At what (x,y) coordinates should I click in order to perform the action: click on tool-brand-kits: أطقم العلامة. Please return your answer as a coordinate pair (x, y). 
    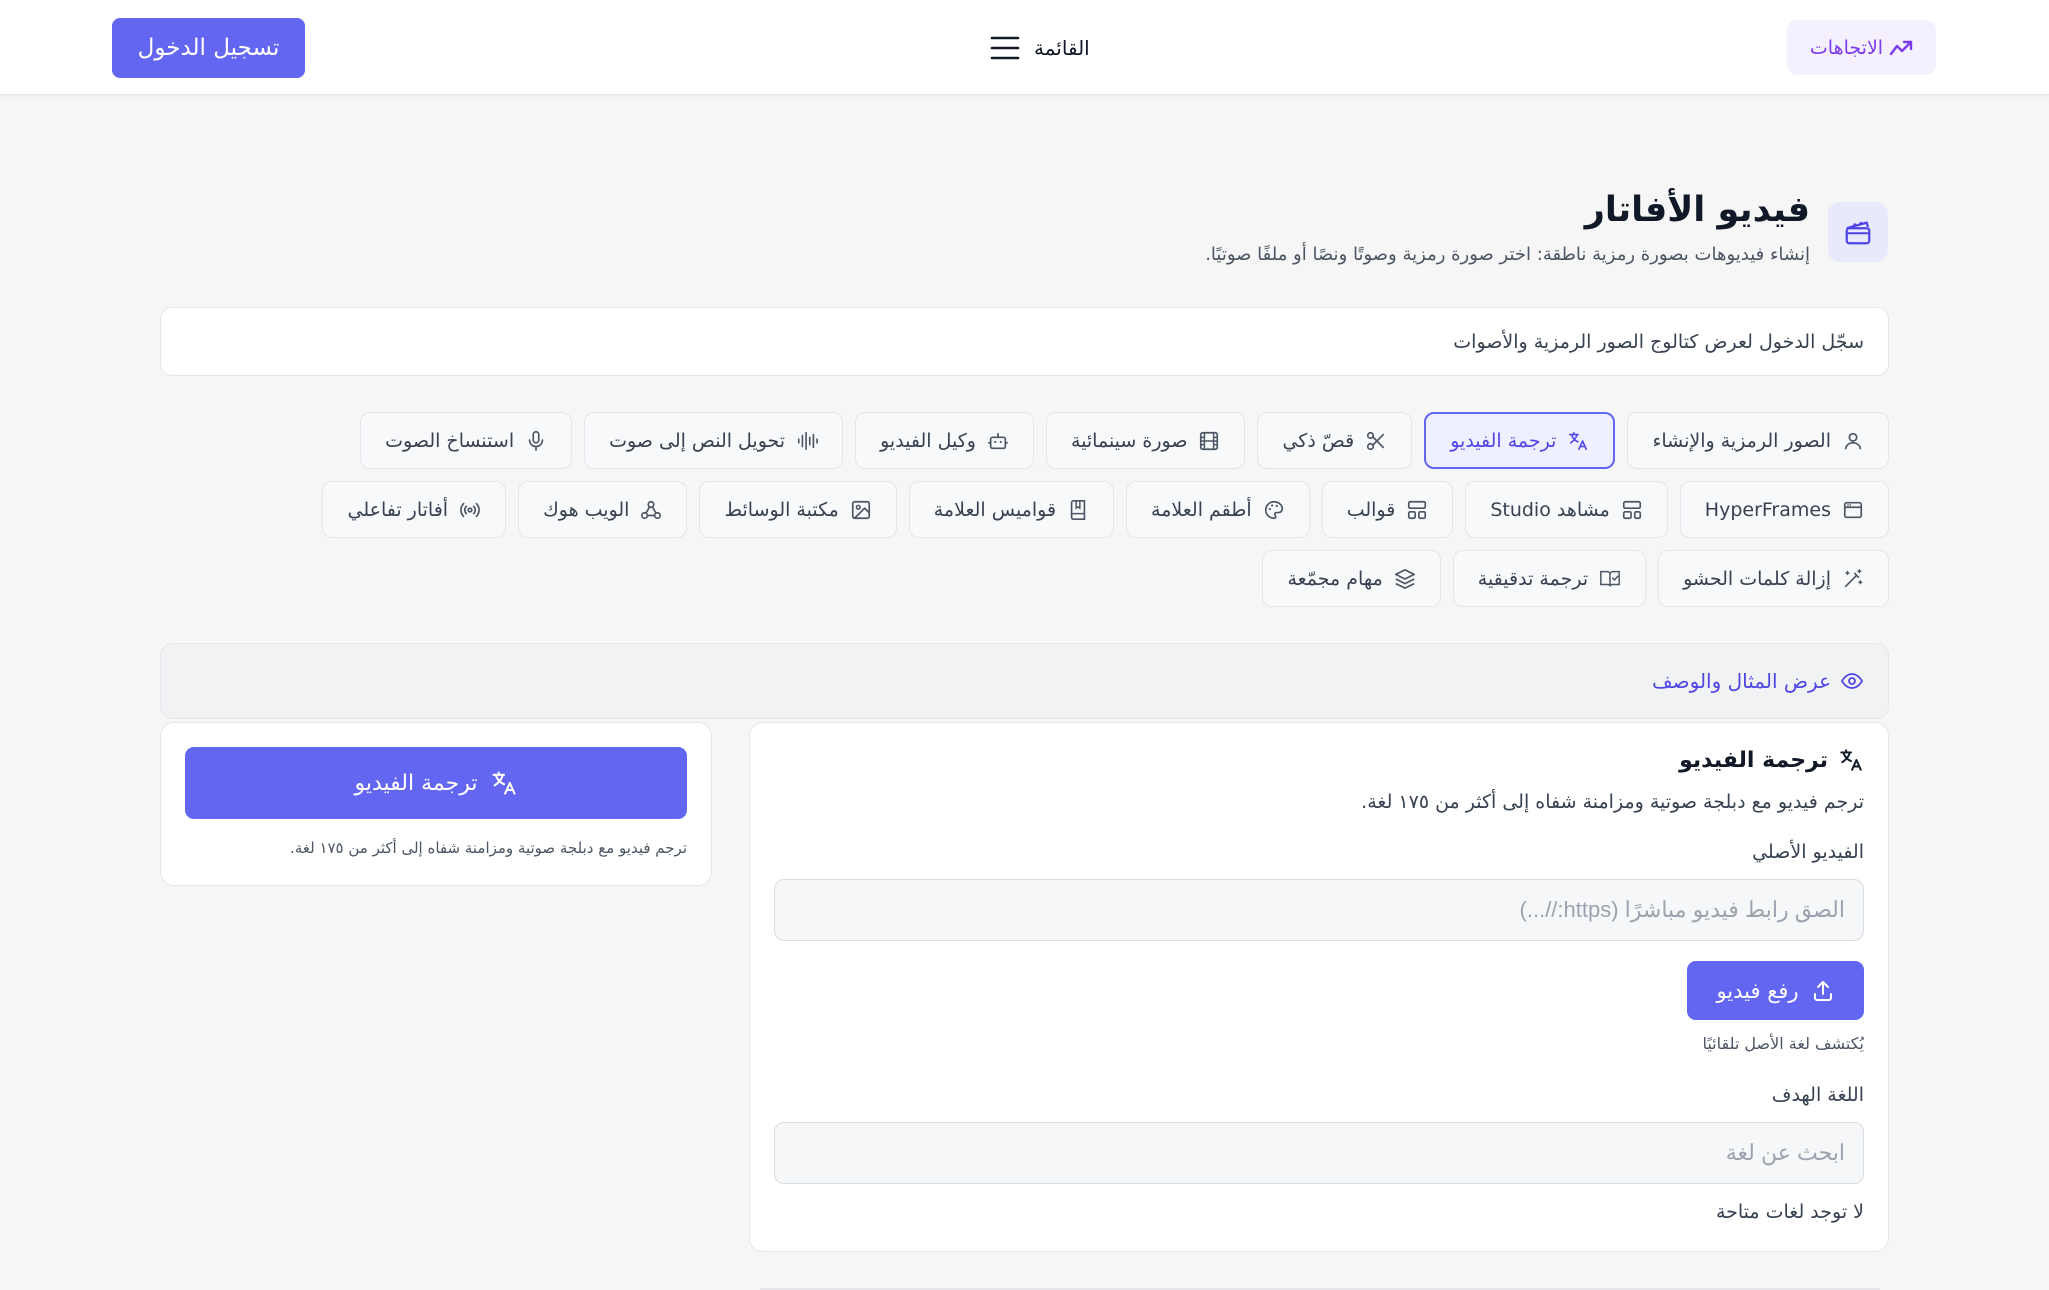
    Looking at the image, I should click on (1218, 509).